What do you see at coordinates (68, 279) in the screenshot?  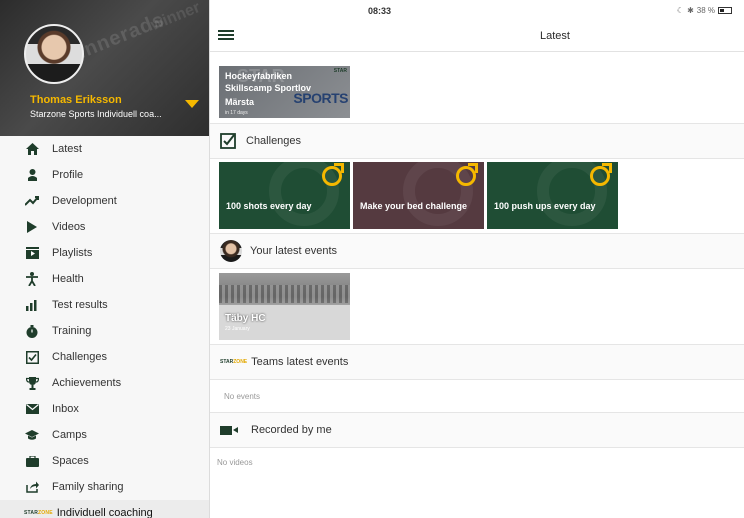 I see `sidebar-item-label: Health` at bounding box center [68, 279].